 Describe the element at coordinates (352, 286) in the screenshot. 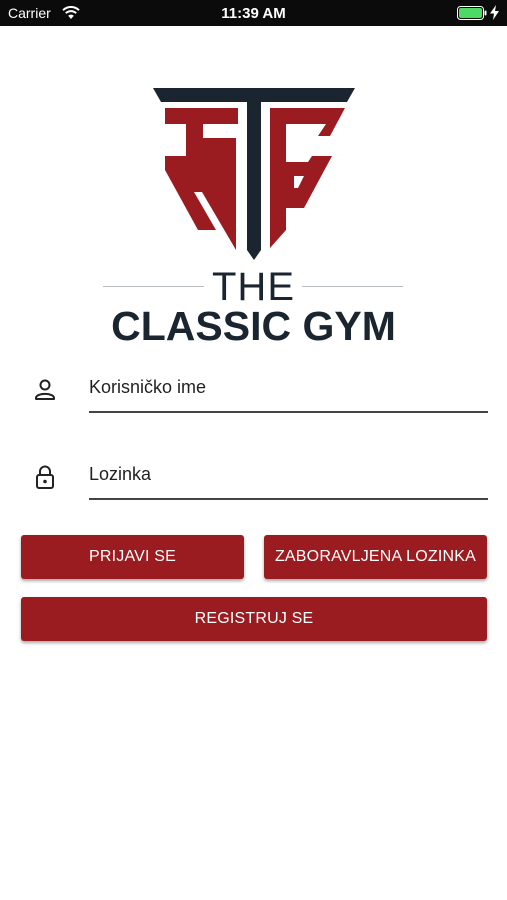

I see `logo-divider-right` at that location.